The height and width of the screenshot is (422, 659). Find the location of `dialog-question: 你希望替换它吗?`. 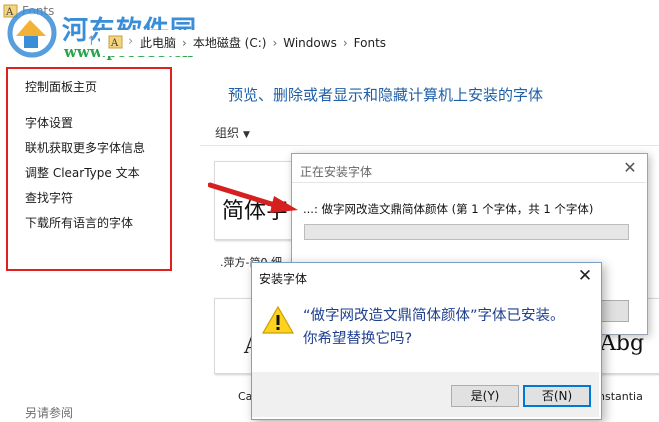

dialog-question: 你希望替换它吗? is located at coordinates (358, 339).